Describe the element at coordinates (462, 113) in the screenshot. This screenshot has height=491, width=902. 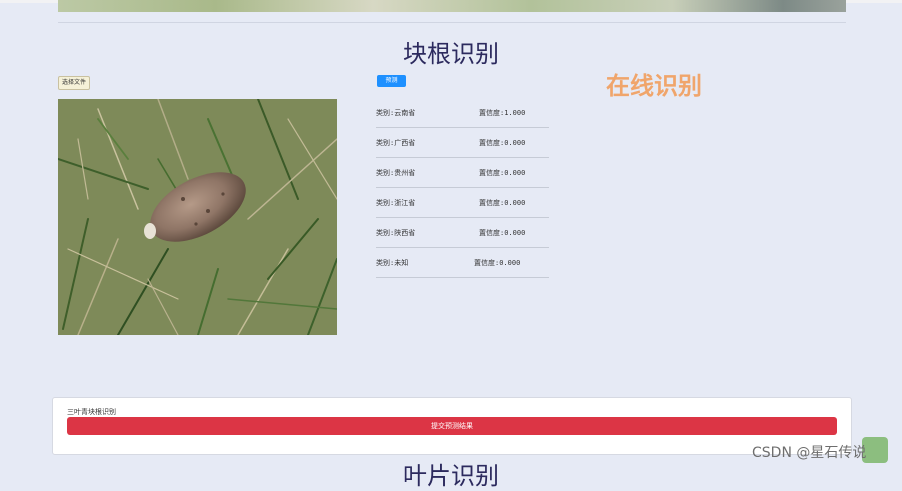
I see `result-row: 类别:云南省 置信度:1.000` at that location.